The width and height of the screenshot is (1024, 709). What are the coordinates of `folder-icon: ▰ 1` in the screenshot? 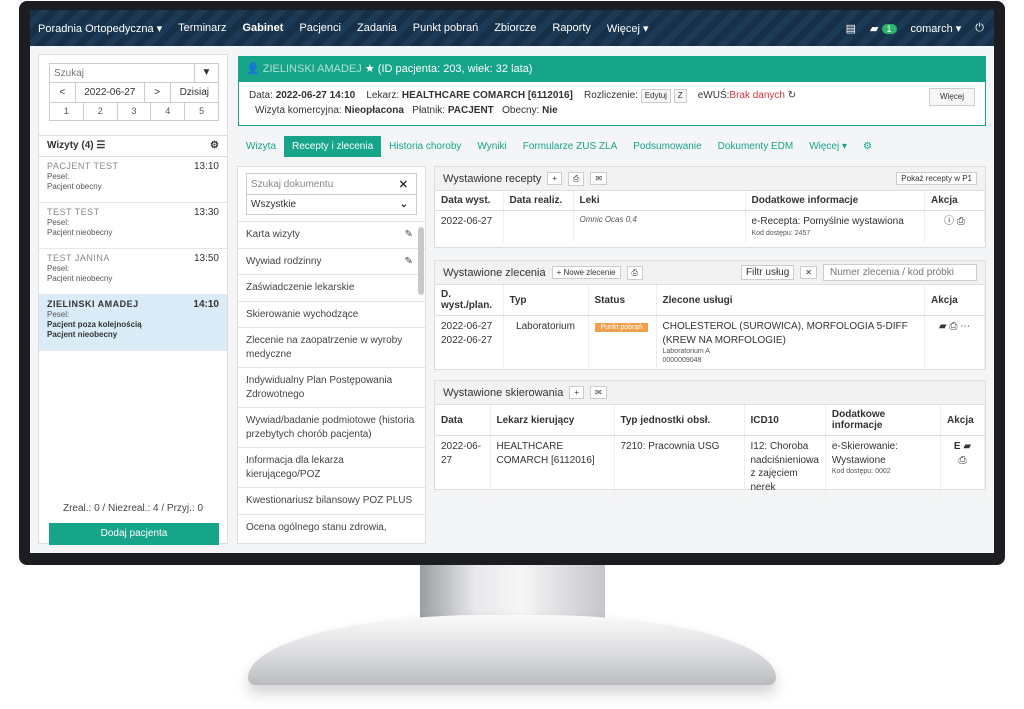 It's located at (883, 28).